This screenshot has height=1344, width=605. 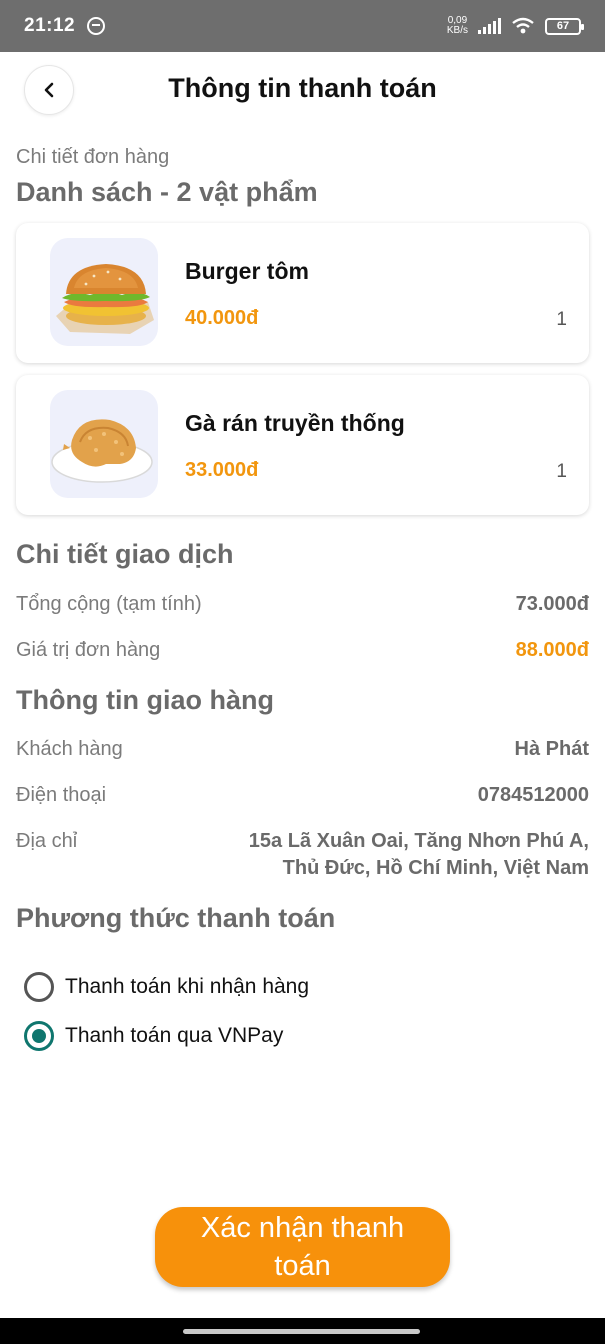 What do you see at coordinates (418, 841) in the screenshot?
I see `address-line: 15a Lã Xuân Oai, Tăng Nhơn Phú A,` at bounding box center [418, 841].